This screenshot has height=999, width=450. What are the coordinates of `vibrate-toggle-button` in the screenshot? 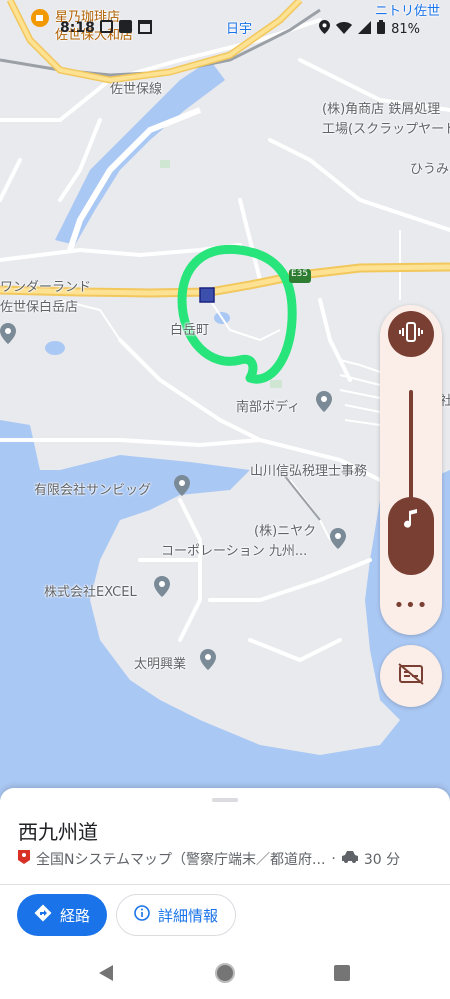 It's located at (411, 334).